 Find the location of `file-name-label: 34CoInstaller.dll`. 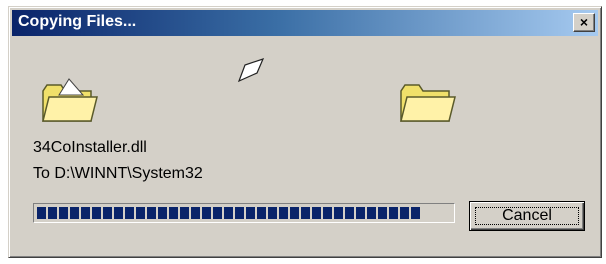

file-name-label: 34CoInstaller.dll is located at coordinates (90, 147).